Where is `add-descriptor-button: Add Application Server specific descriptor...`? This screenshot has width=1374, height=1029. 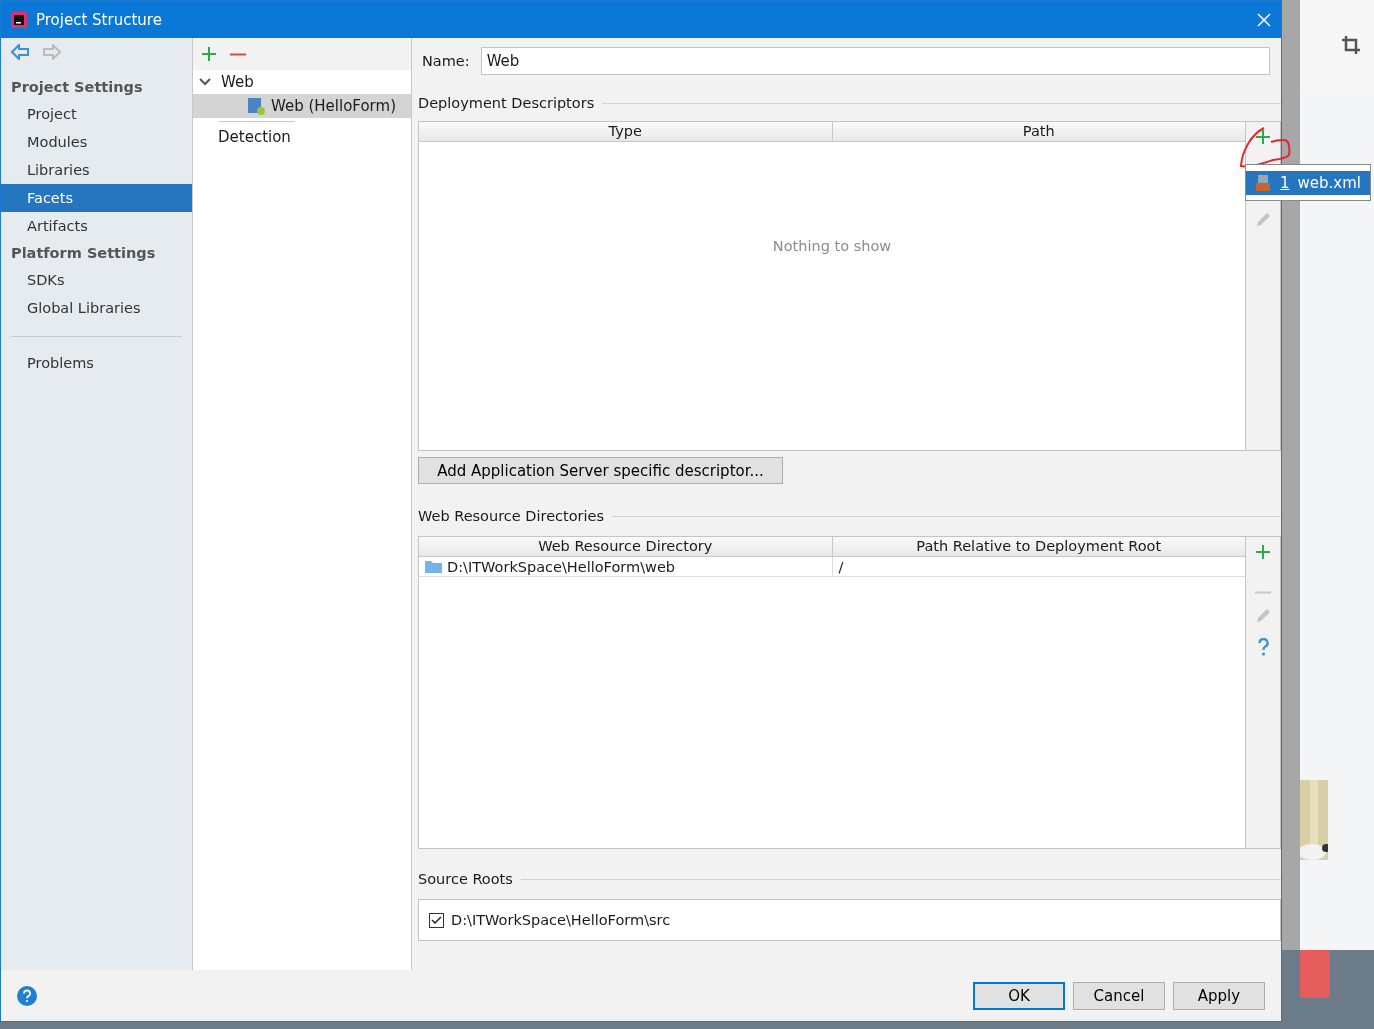
add-descriptor-button: Add Application Server specific descriptor... is located at coordinates (600, 470).